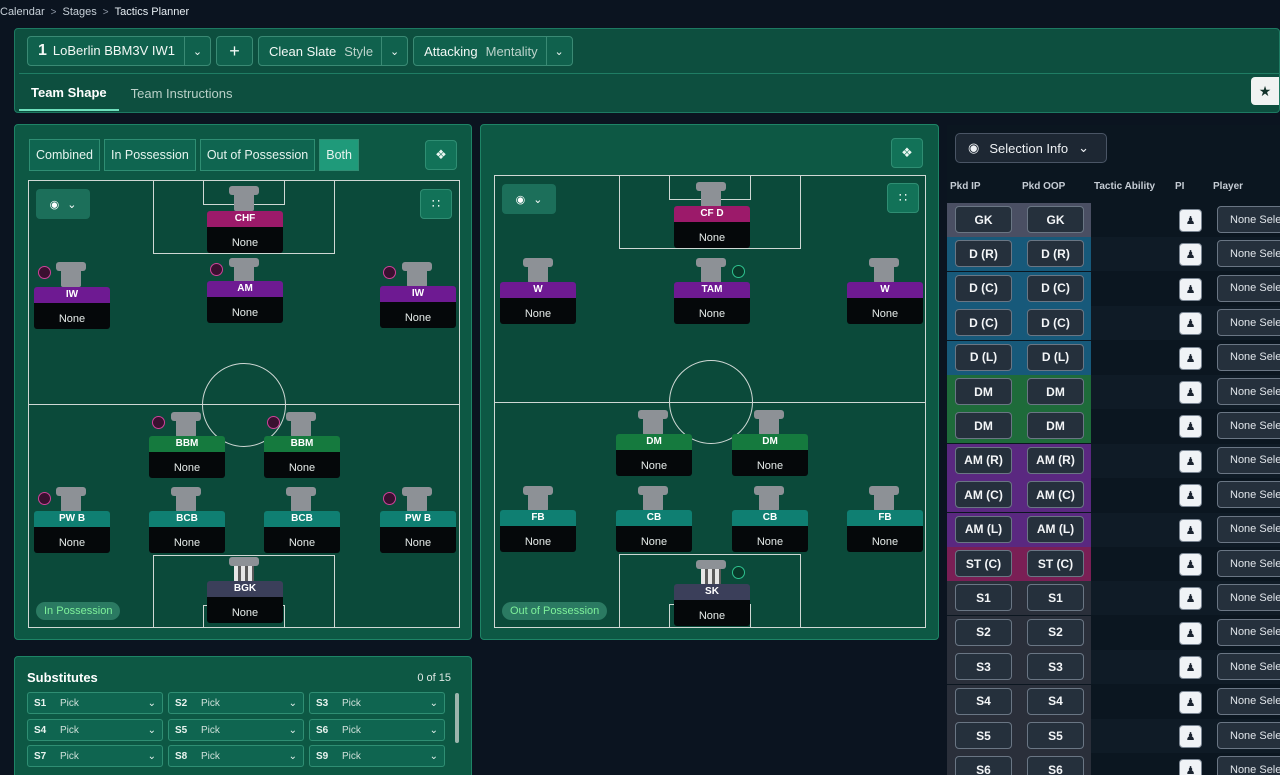 This screenshot has height=775, width=1280. Describe the element at coordinates (1055, 632) in the screenshot. I see `position-oop-button: S2` at that location.